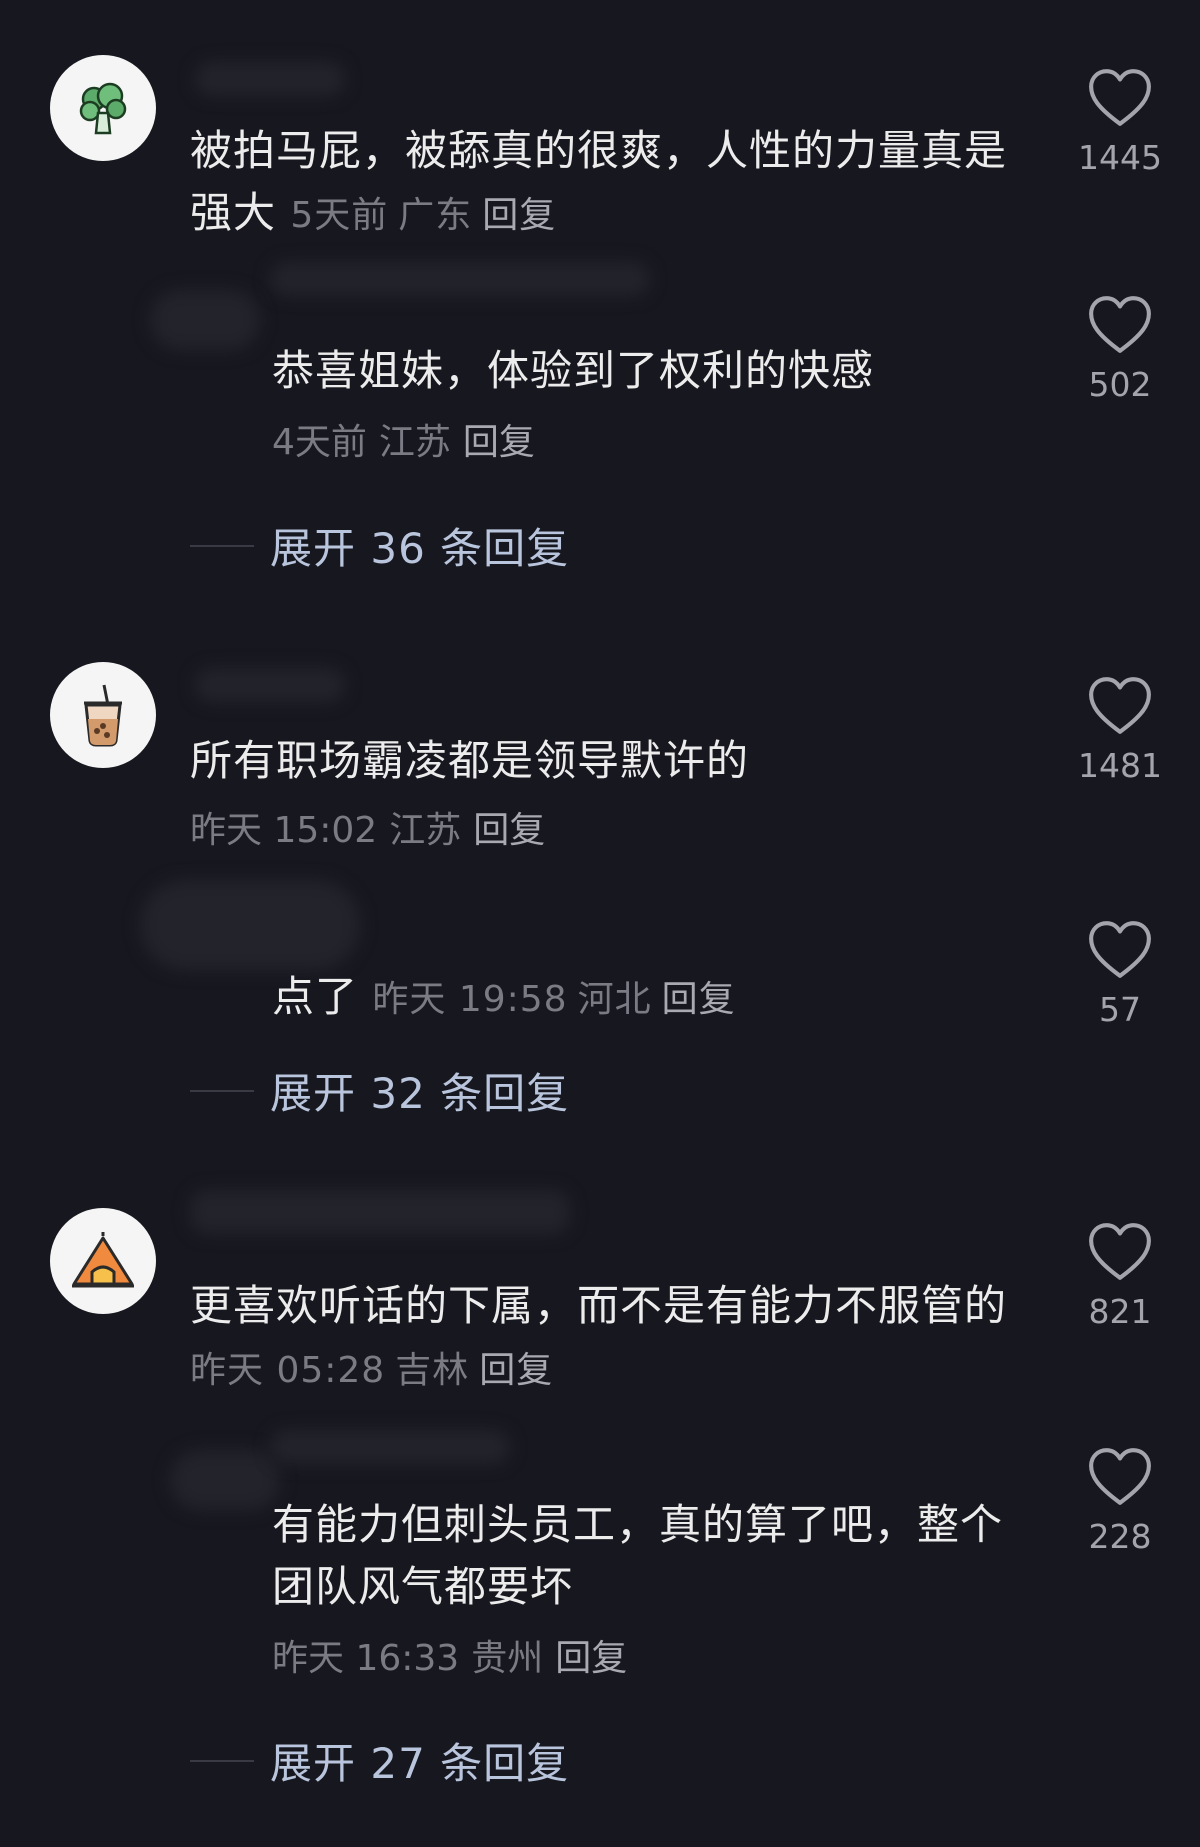 Image resolution: width=1200 pixels, height=1847 pixels. I want to click on comment-location: 广东, so click(435, 215).